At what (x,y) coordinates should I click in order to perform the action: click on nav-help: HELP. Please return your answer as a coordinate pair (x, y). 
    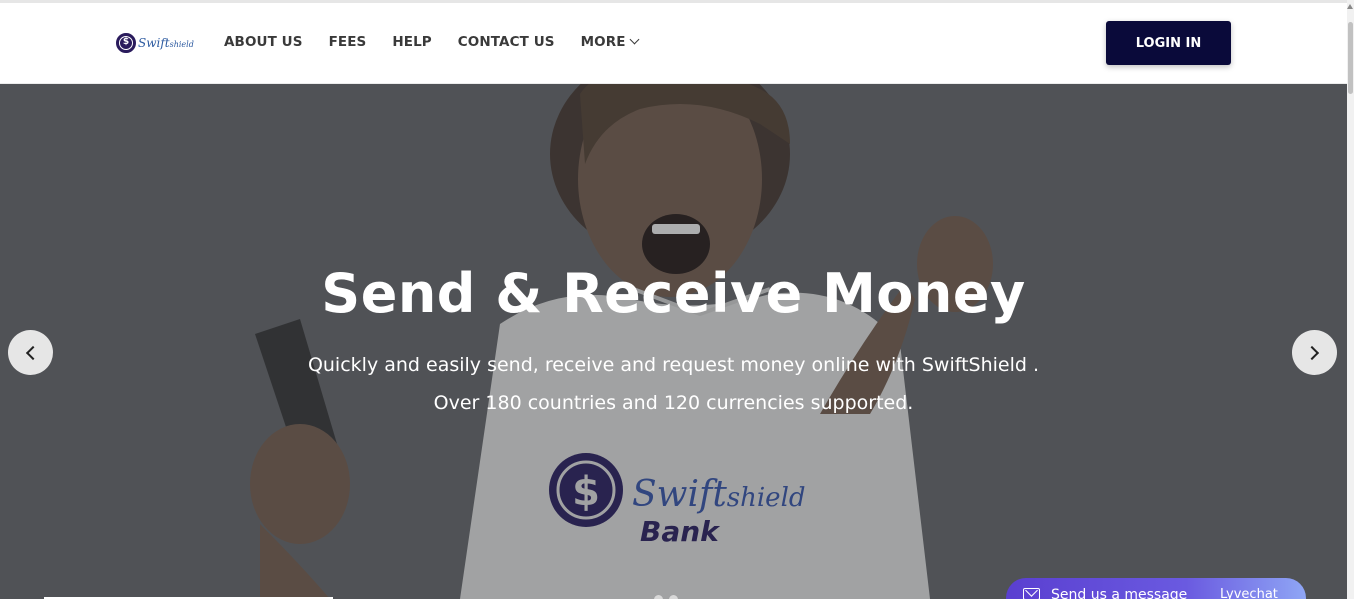
    Looking at the image, I should click on (411, 42).